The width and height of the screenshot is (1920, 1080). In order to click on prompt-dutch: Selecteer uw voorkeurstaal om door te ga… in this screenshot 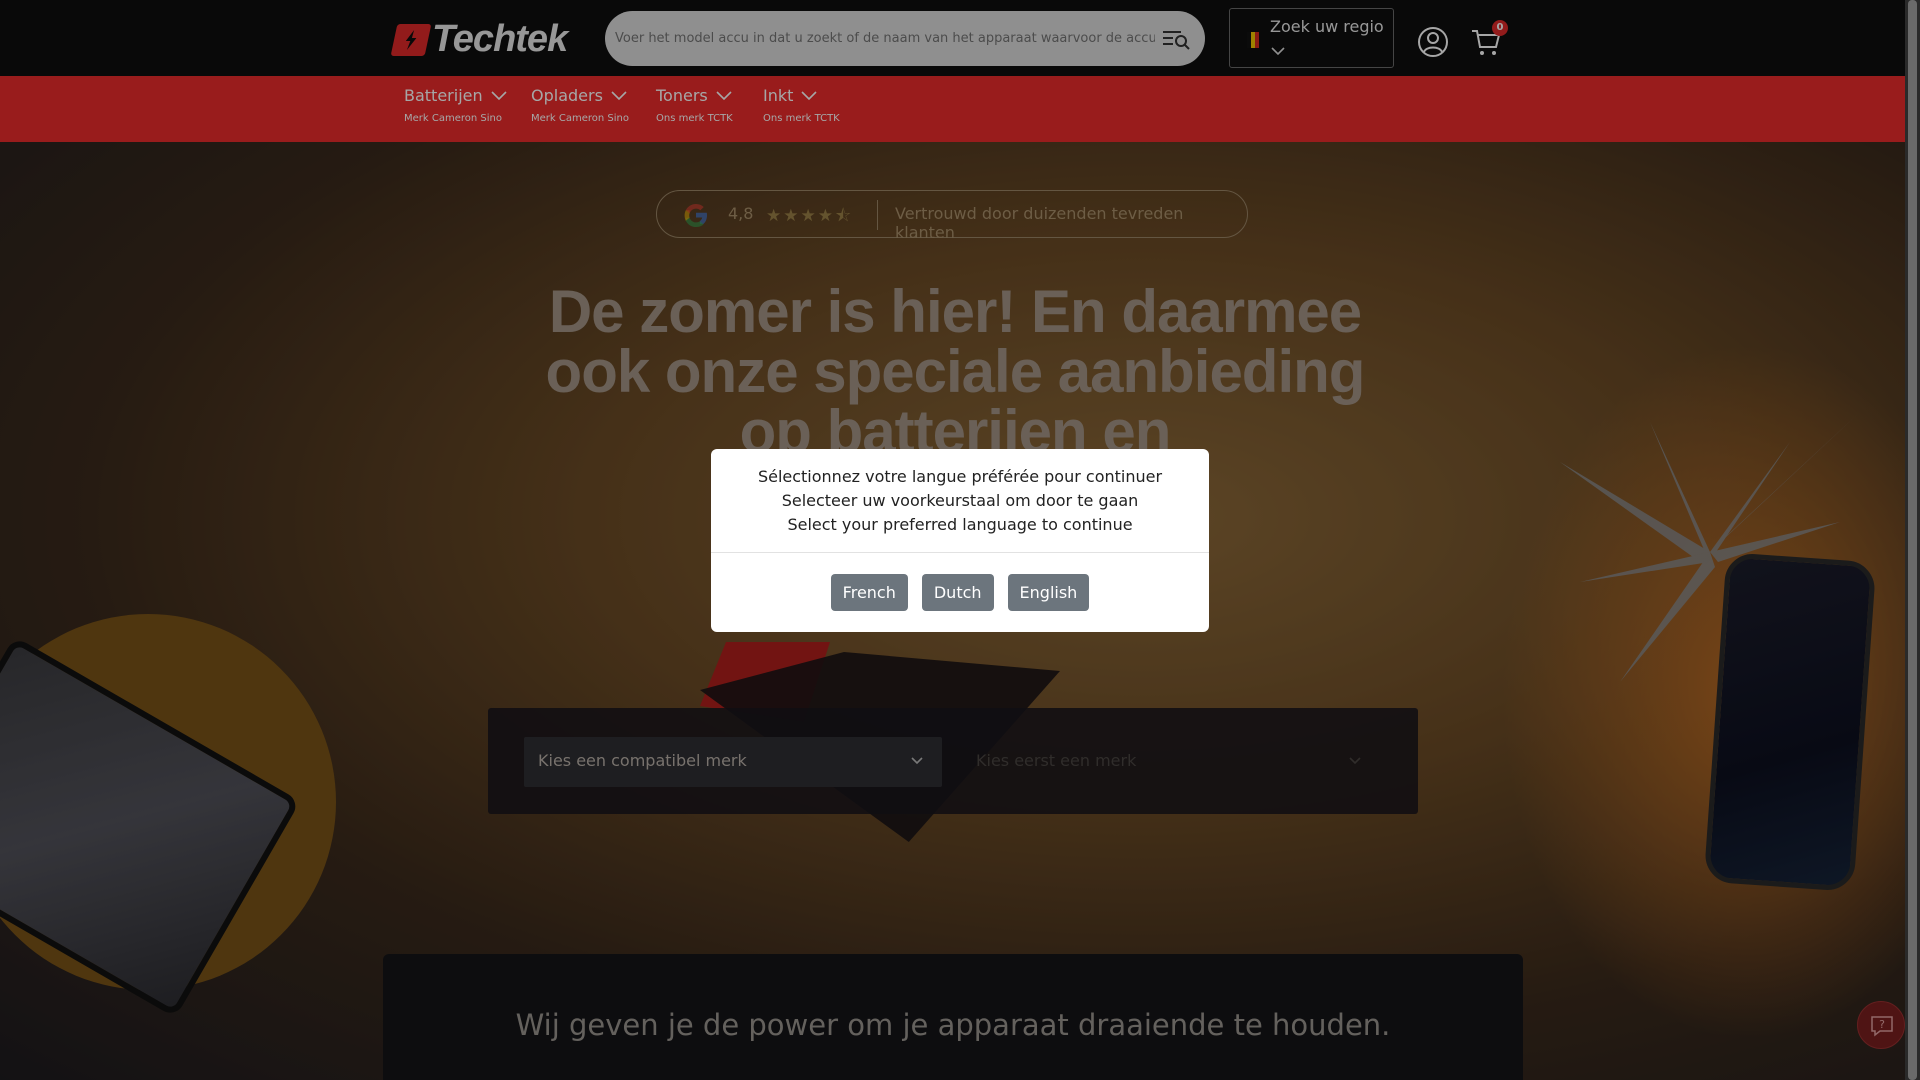, I will do `click(960, 500)`.